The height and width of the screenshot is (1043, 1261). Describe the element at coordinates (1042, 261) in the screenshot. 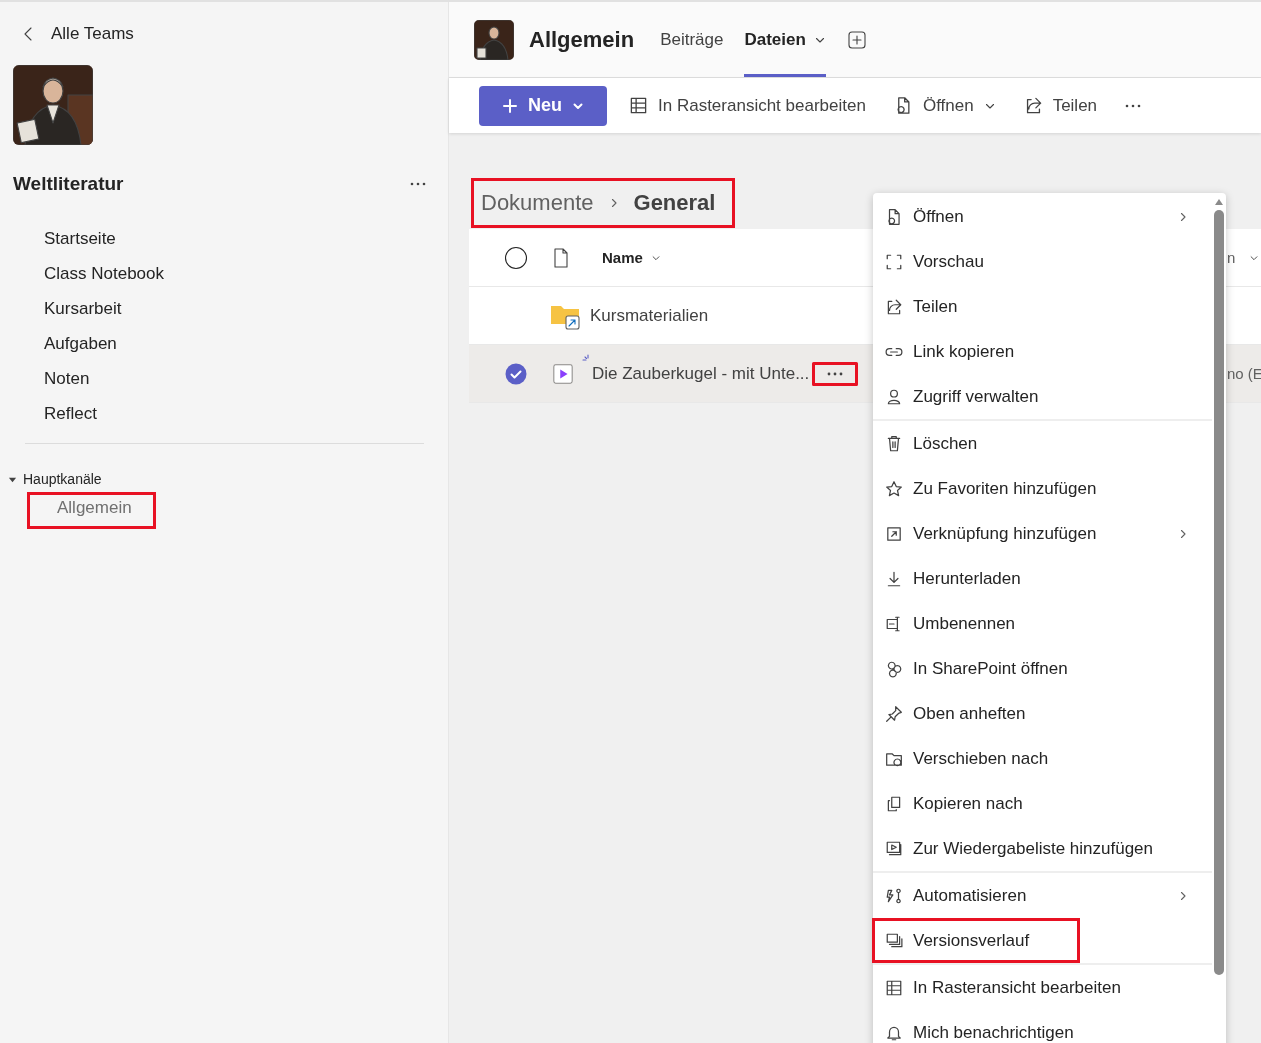

I see `menu-item: Vorschau` at that location.